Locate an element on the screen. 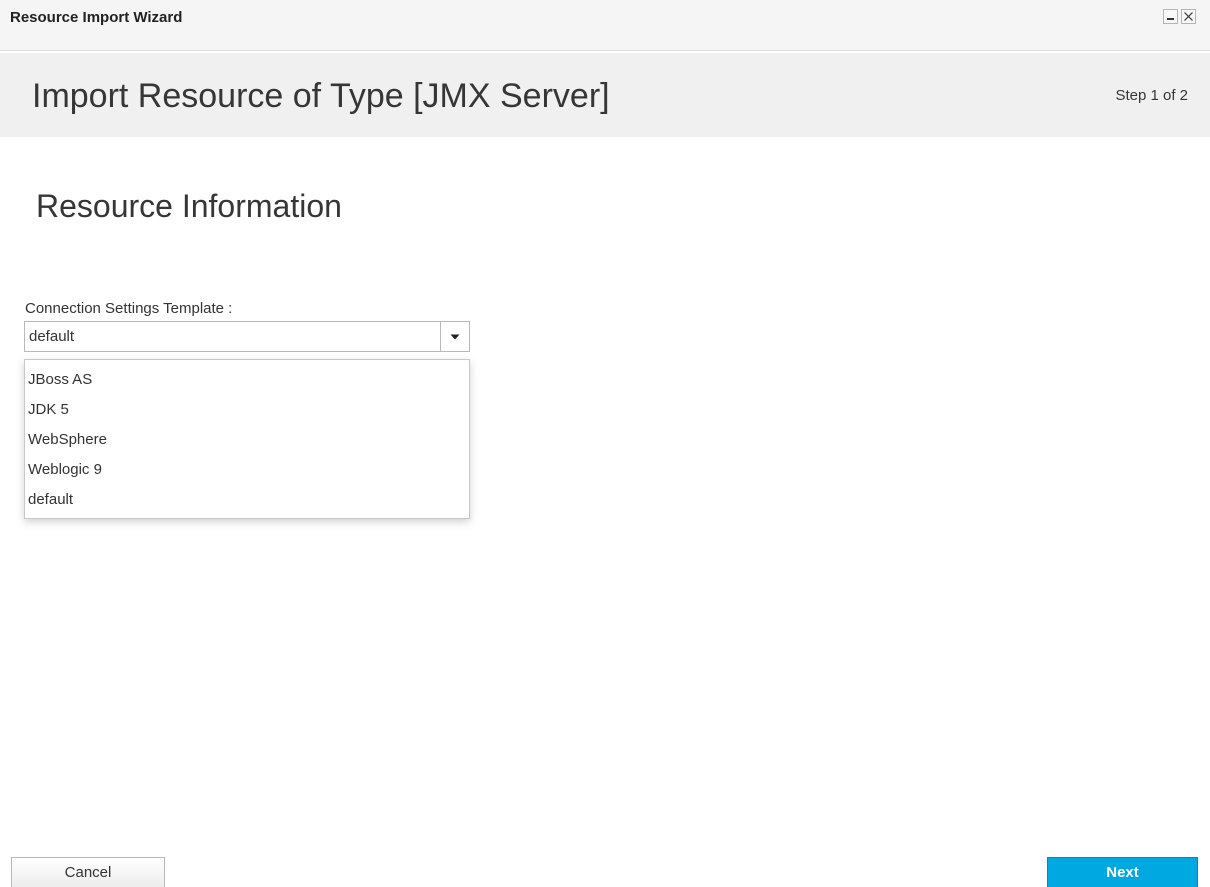 Image resolution: width=1210 pixels, height=887 pixels. close-button is located at coordinates (1188, 16).